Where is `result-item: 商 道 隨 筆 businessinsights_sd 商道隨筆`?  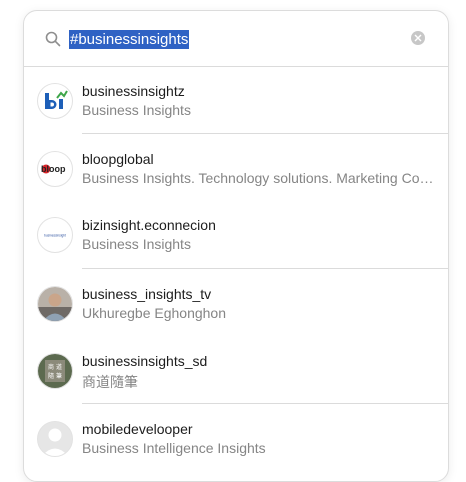 result-item: 商 道 隨 筆 businessinsights_sd 商道隨筆 is located at coordinates (236, 370).